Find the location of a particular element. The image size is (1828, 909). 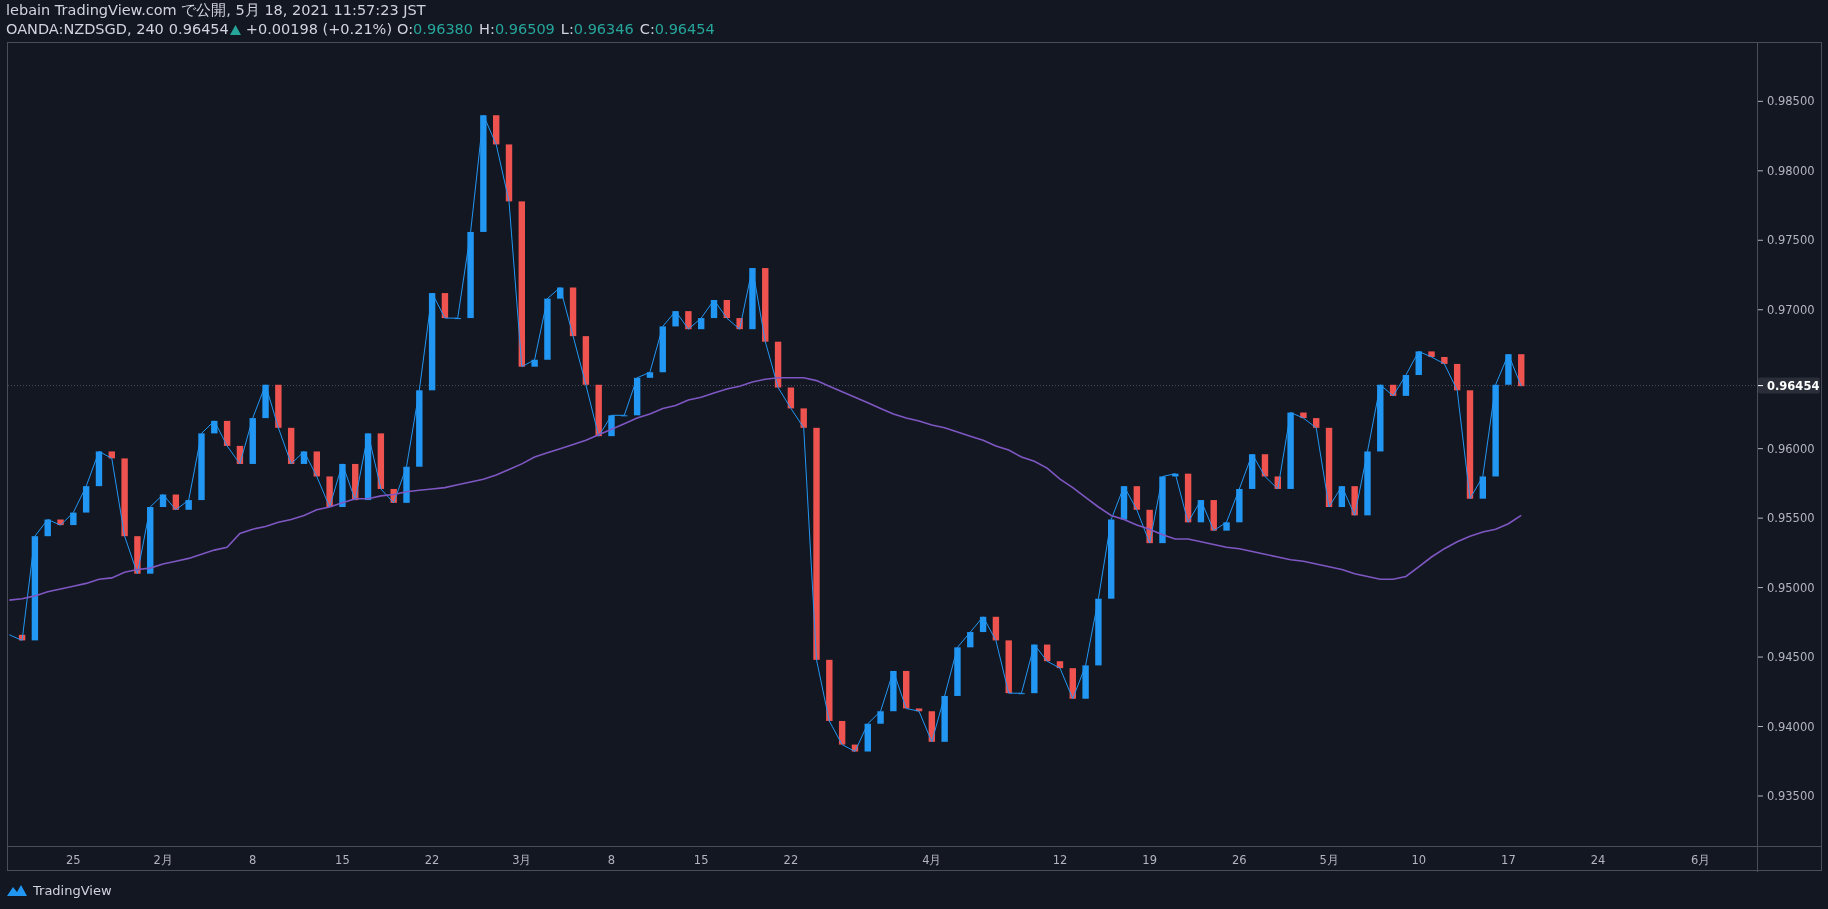

price-tick: 0.94500 is located at coordinates (1791, 657).